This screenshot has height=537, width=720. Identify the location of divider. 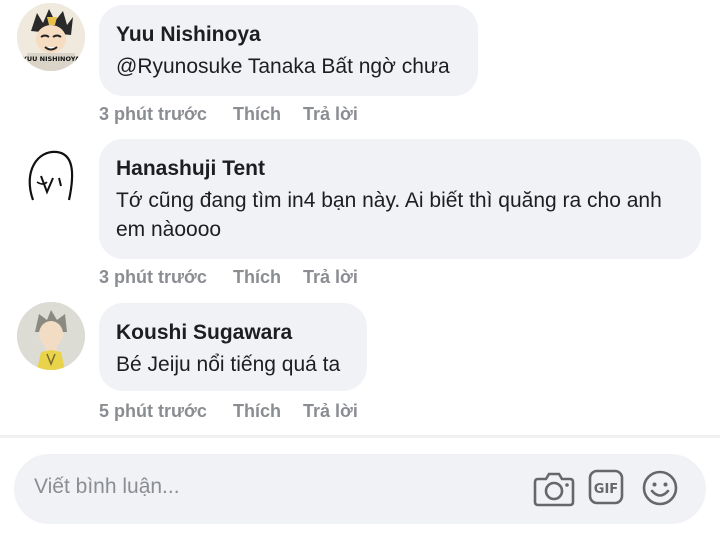
(360, 436).